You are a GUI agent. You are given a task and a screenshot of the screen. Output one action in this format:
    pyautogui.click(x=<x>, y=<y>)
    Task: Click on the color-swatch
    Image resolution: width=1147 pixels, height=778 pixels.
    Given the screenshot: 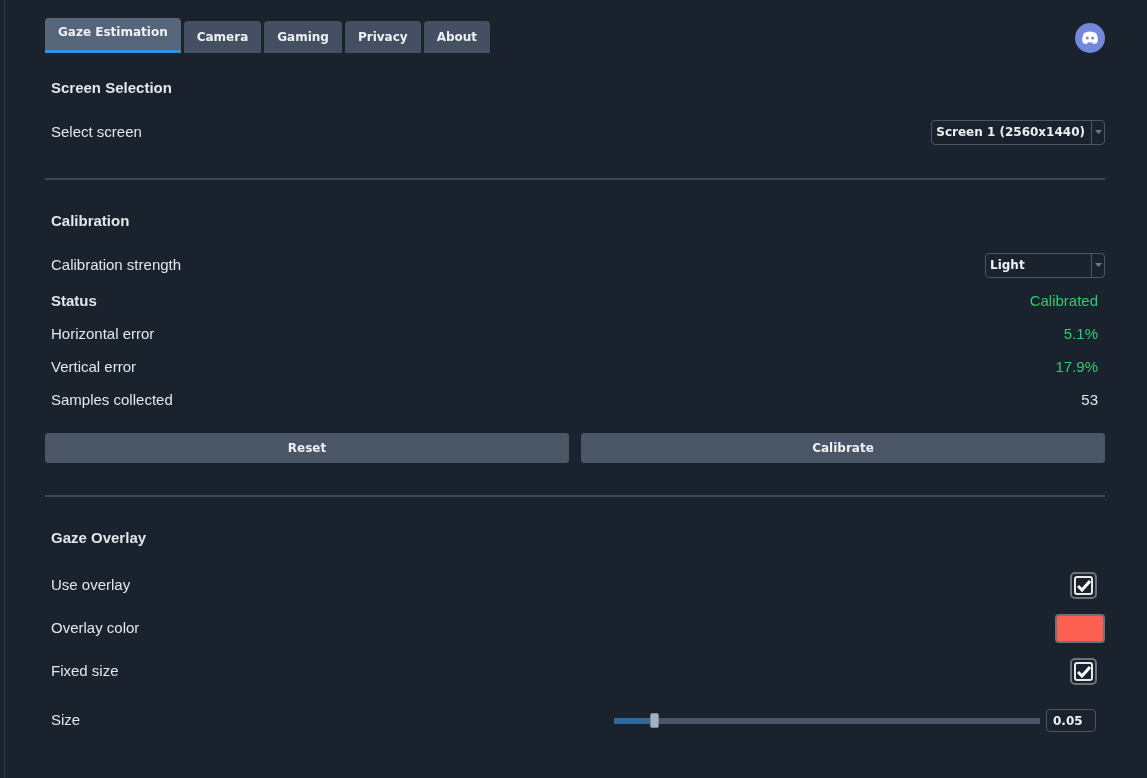 What is the action you would take?
    pyautogui.click(x=1080, y=628)
    